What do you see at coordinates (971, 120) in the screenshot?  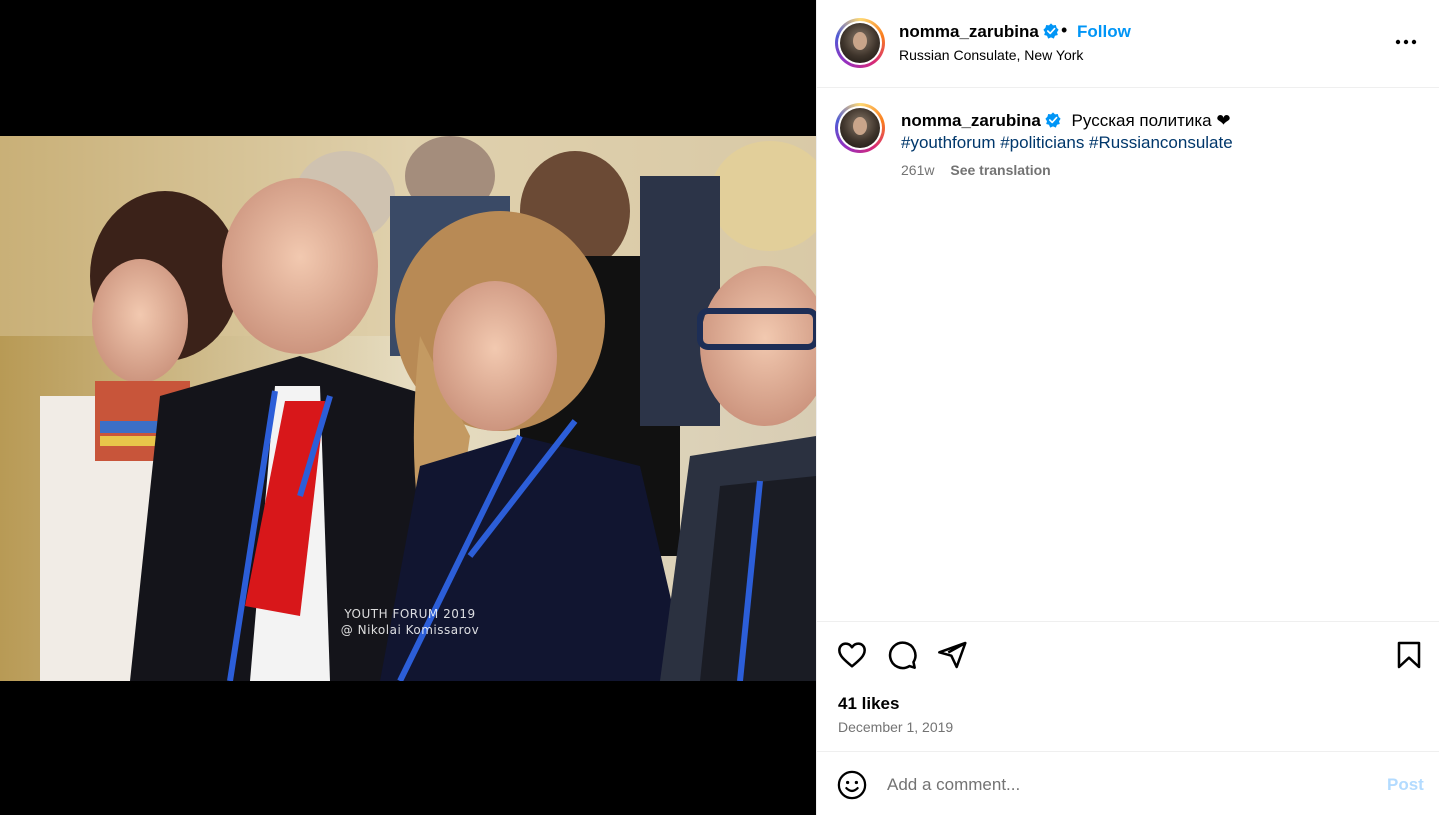 I see `caption-username: nomma_zarubina` at bounding box center [971, 120].